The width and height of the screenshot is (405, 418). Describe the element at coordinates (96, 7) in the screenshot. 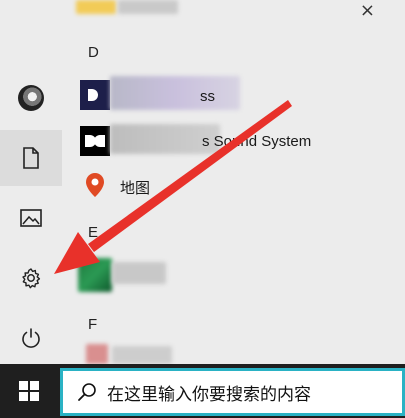

I see `blurred-app-icon` at that location.